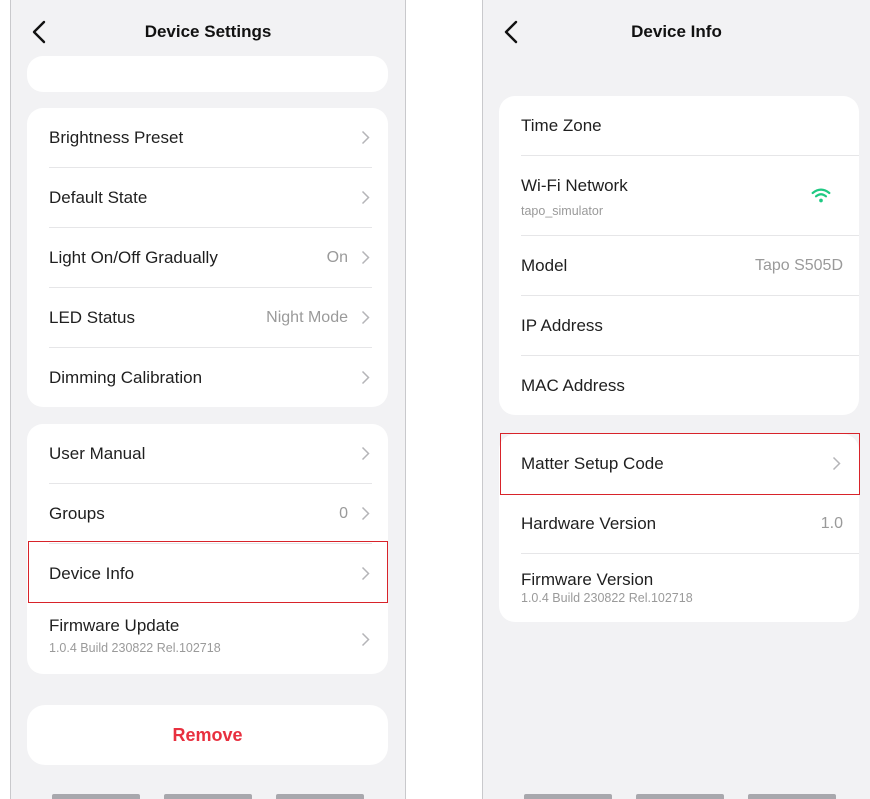 The width and height of the screenshot is (870, 799). What do you see at coordinates (562, 211) in the screenshot?
I see `wifi-ssid-text: tapo_simulator` at bounding box center [562, 211].